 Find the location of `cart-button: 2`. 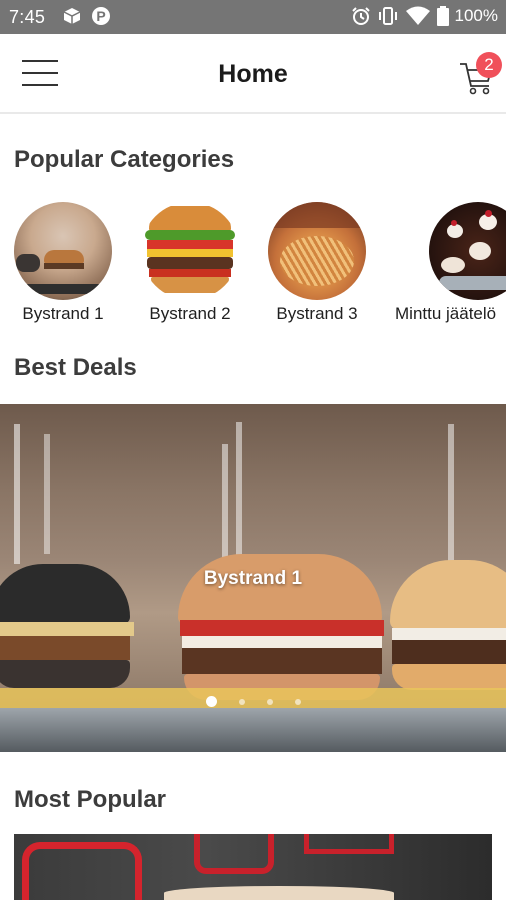

cart-button: 2 is located at coordinates (480, 74).